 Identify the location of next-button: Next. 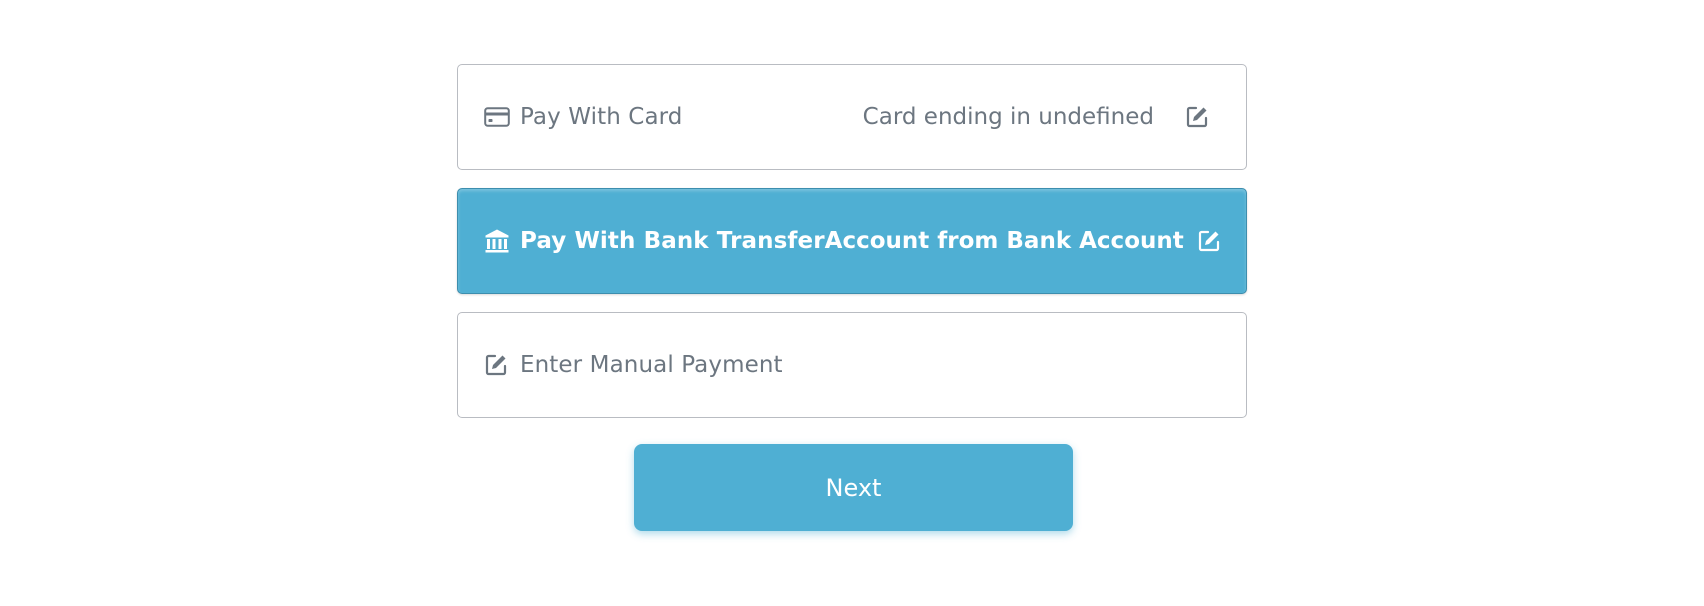
(853, 487).